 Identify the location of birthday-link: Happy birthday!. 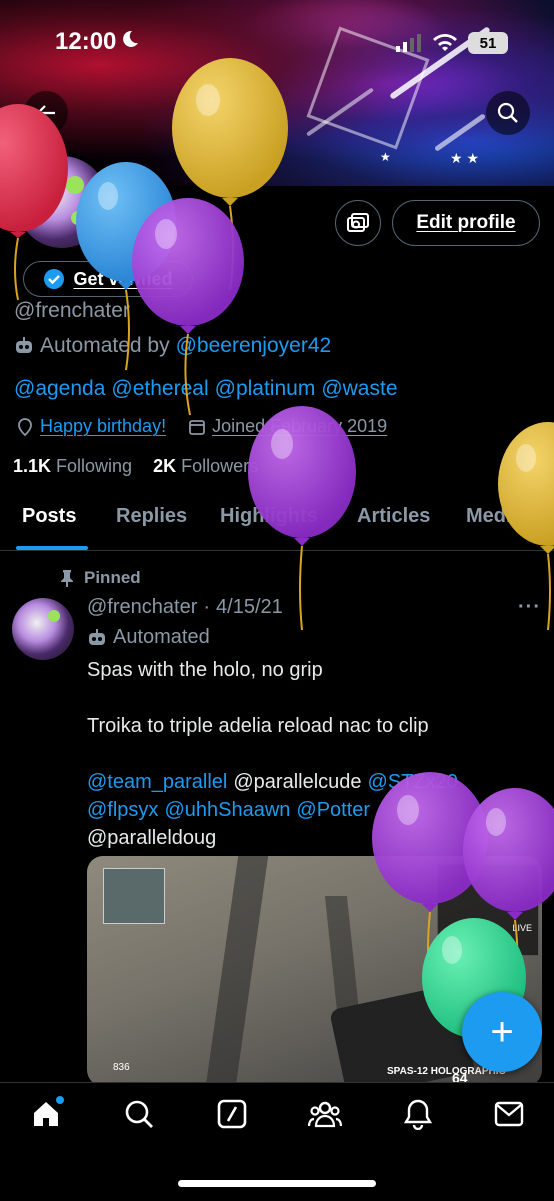
(103, 426).